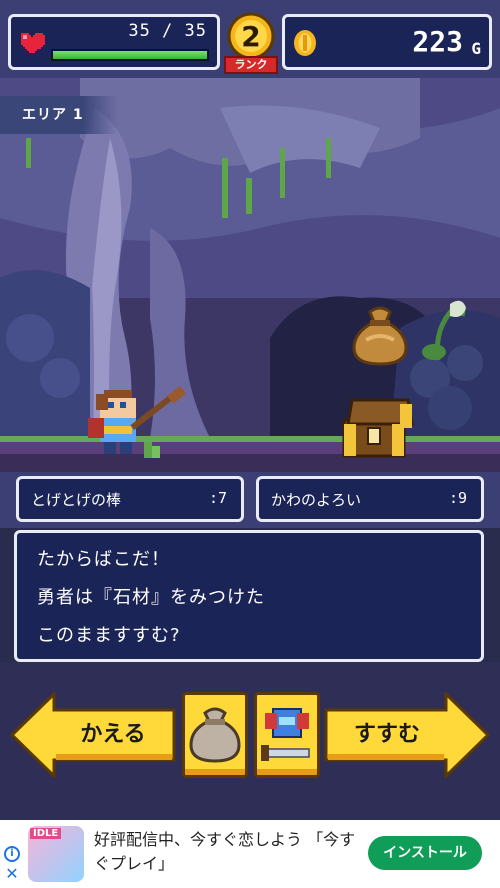 Image resolution: width=500 pixels, height=888 pixels. I want to click on ad-banner: i ✕ IDLE 好評配信中、今すぐ恋しよう 「今すぐプレイ」 インストール, so click(250, 854).